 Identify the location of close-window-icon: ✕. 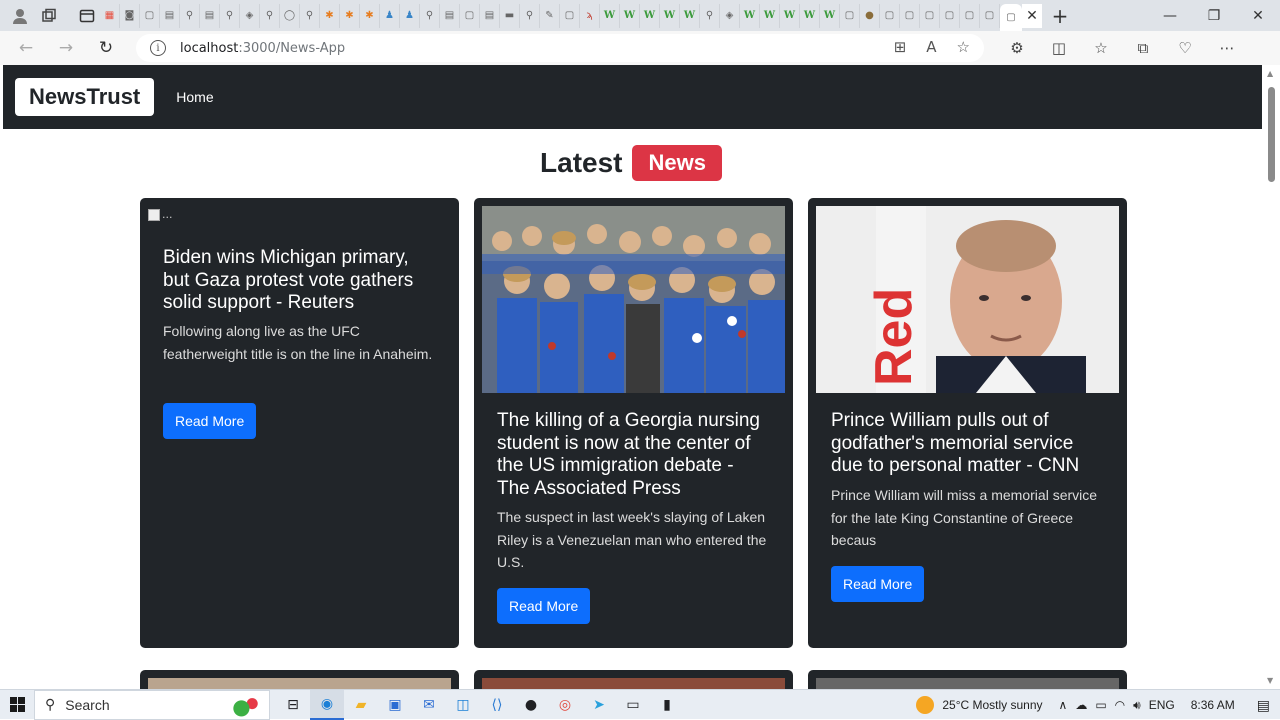
(1258, 15).